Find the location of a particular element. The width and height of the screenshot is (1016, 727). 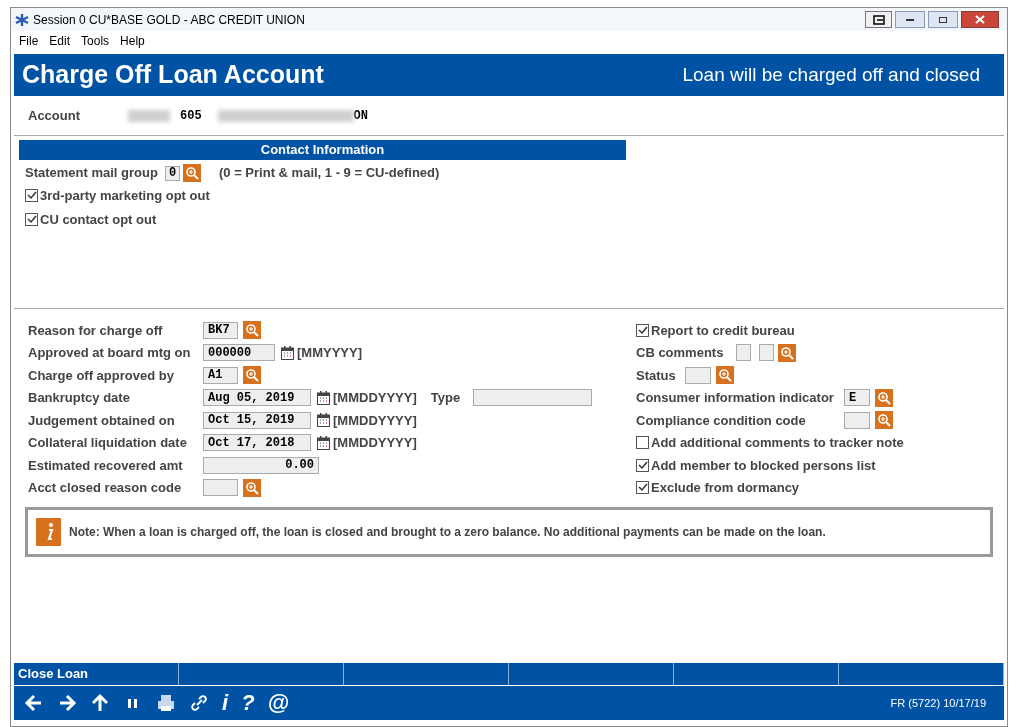

field-label: Bankruptcy date is located at coordinates (79, 398).